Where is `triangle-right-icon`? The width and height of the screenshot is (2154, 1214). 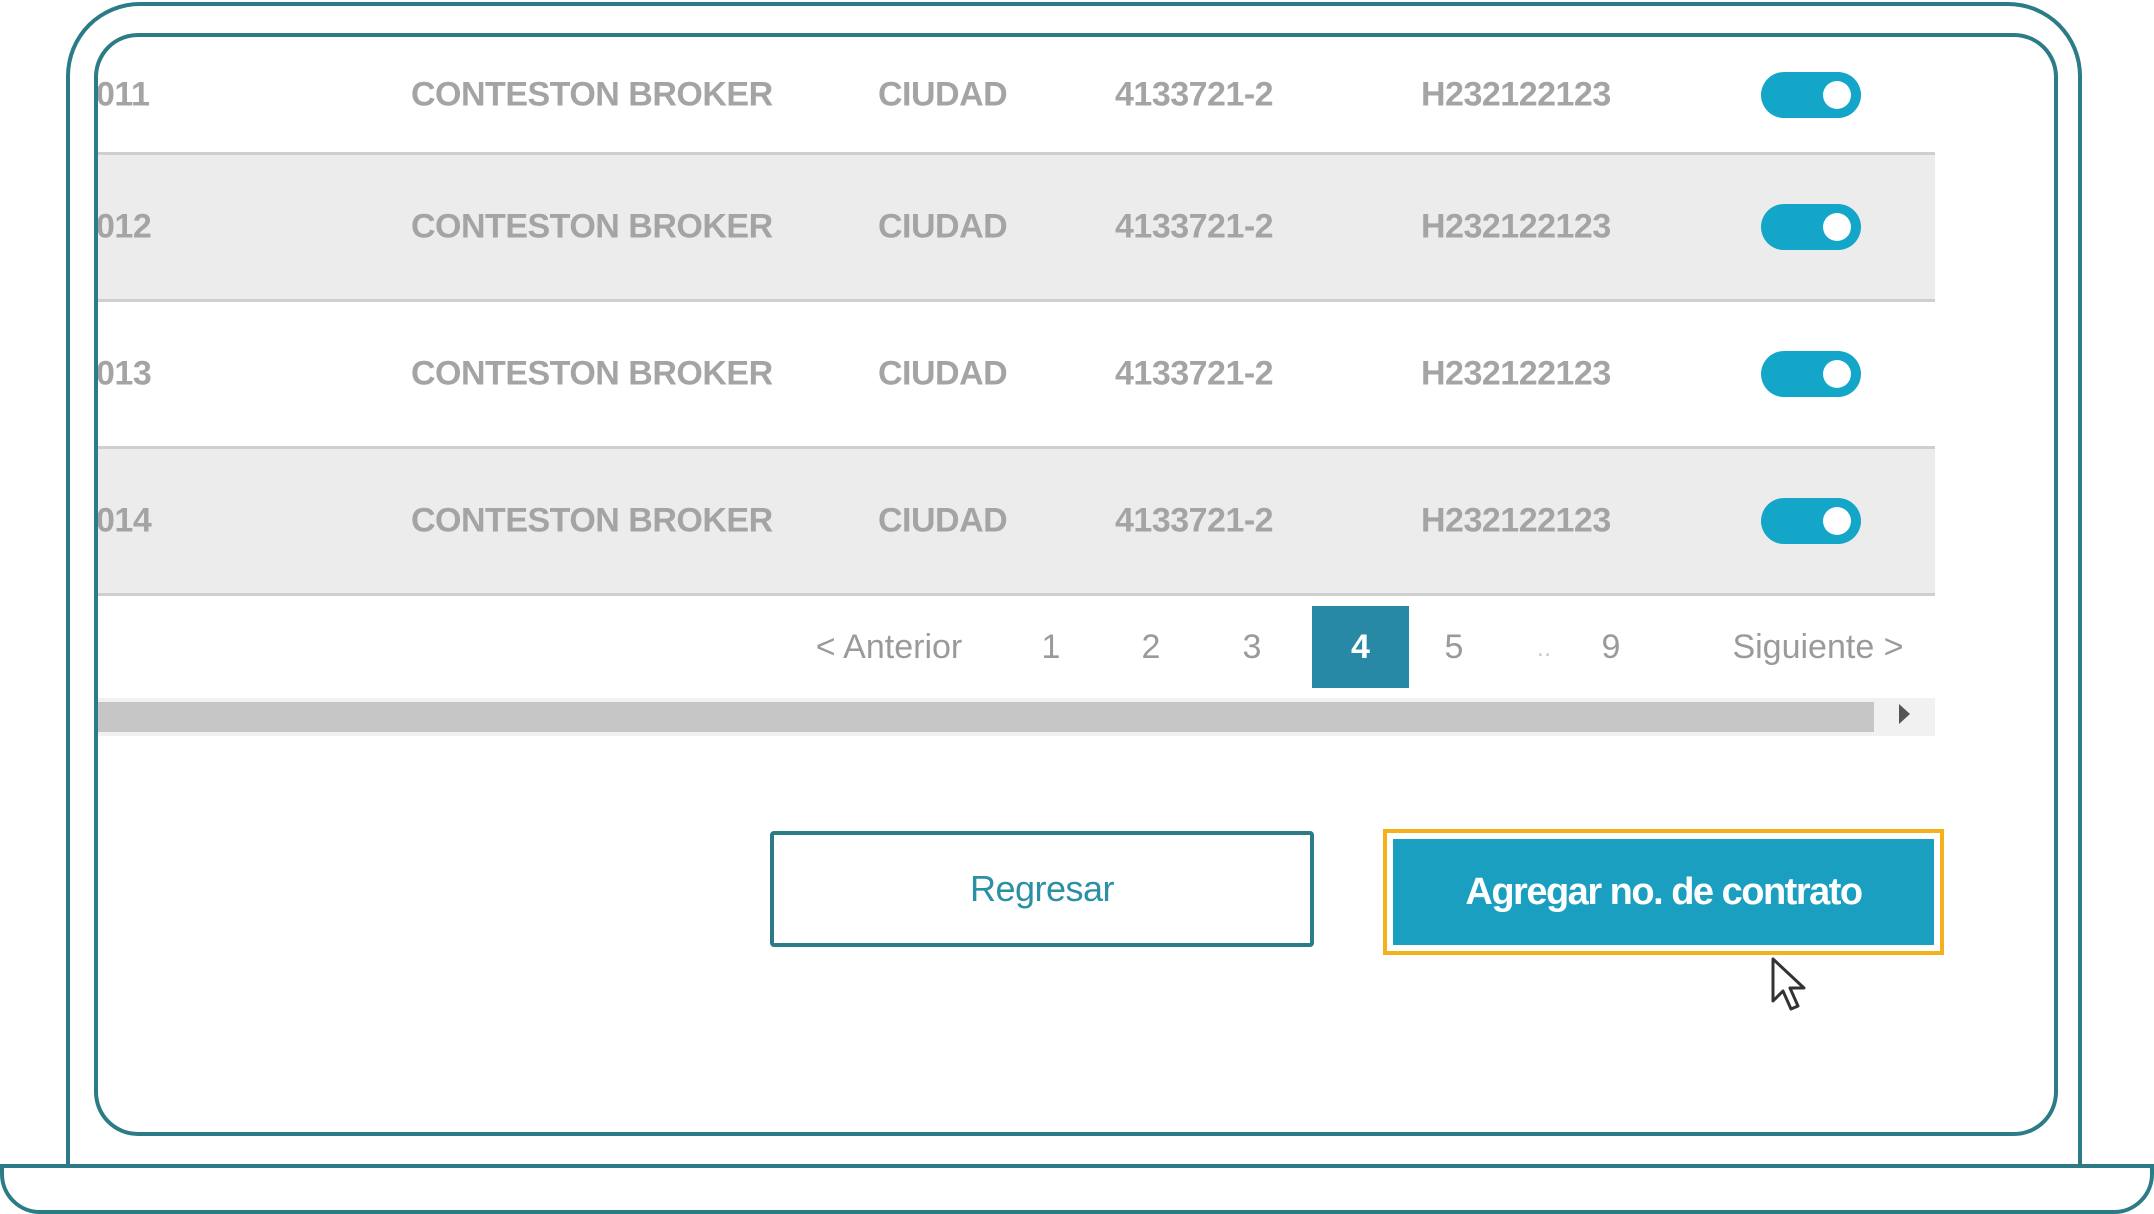
triangle-right-icon is located at coordinates (1904, 714).